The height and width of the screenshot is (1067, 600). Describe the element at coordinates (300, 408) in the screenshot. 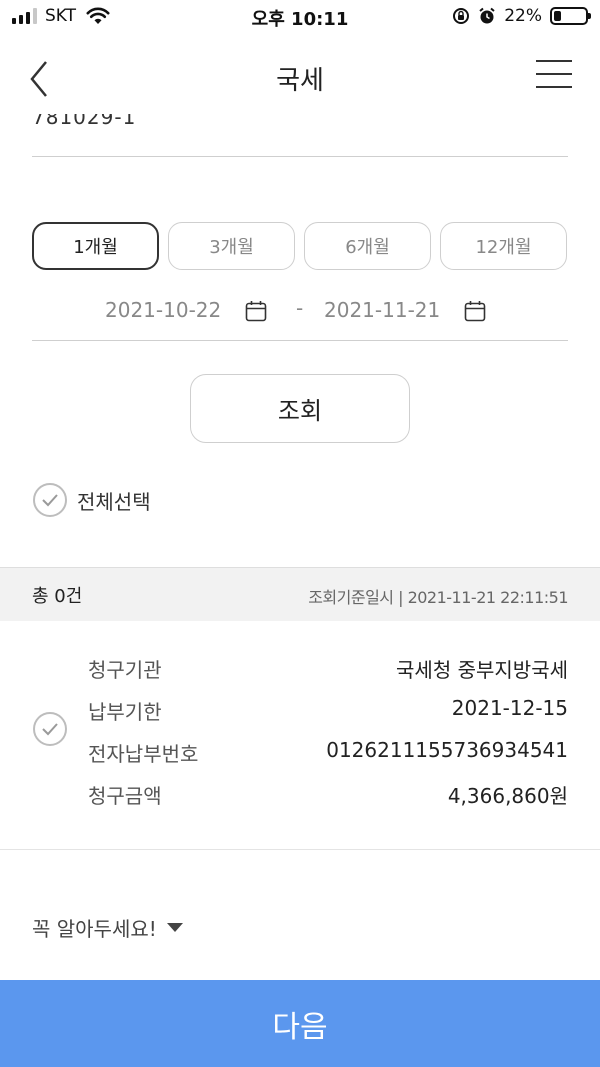

I see `search-button: 조회` at that location.